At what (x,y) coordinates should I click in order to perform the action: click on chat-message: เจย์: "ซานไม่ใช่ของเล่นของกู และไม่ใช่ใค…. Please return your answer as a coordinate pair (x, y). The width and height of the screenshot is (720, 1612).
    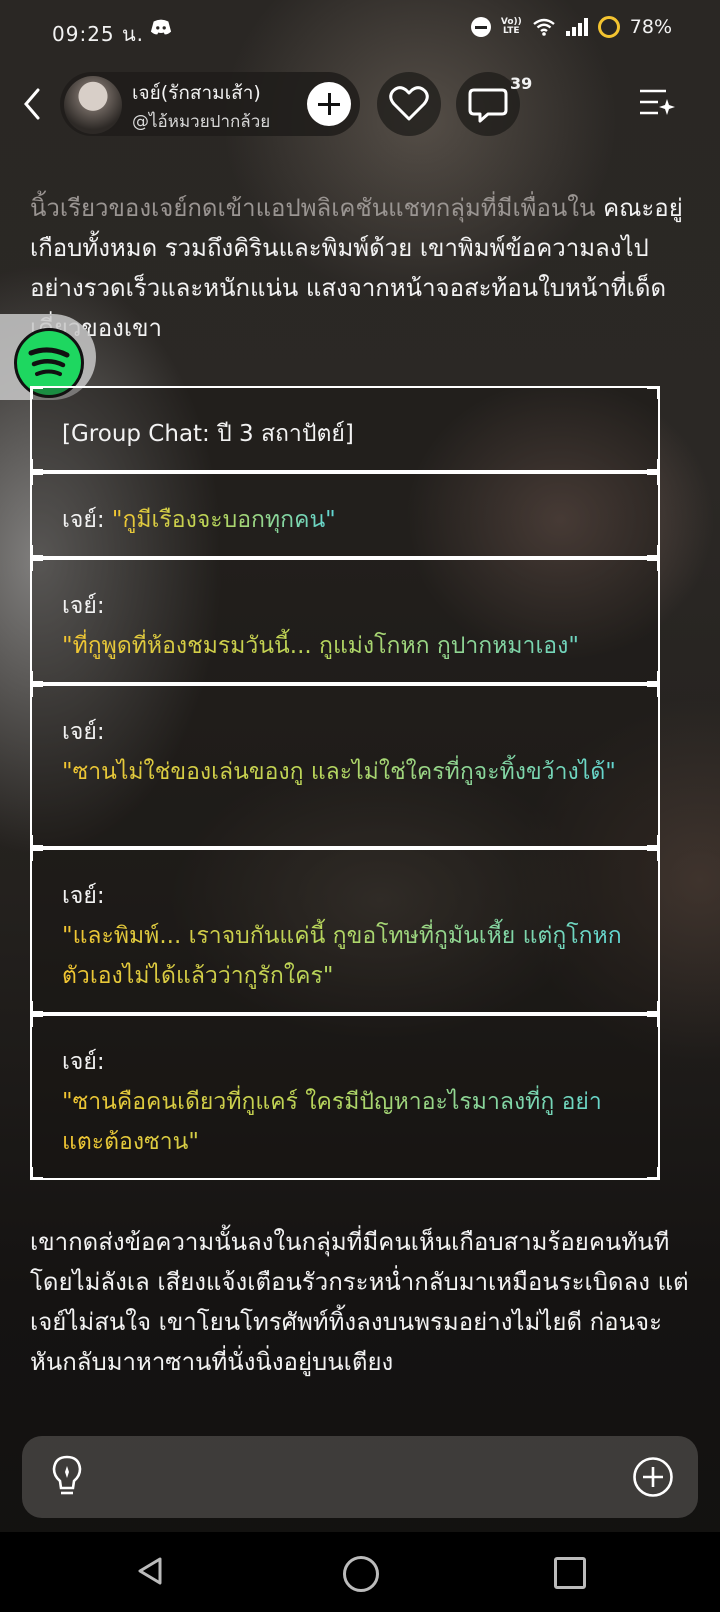
    Looking at the image, I should click on (345, 766).